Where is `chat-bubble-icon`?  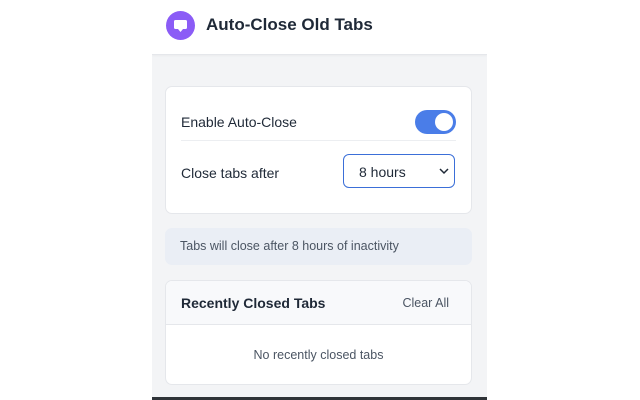 chat-bubble-icon is located at coordinates (180, 25).